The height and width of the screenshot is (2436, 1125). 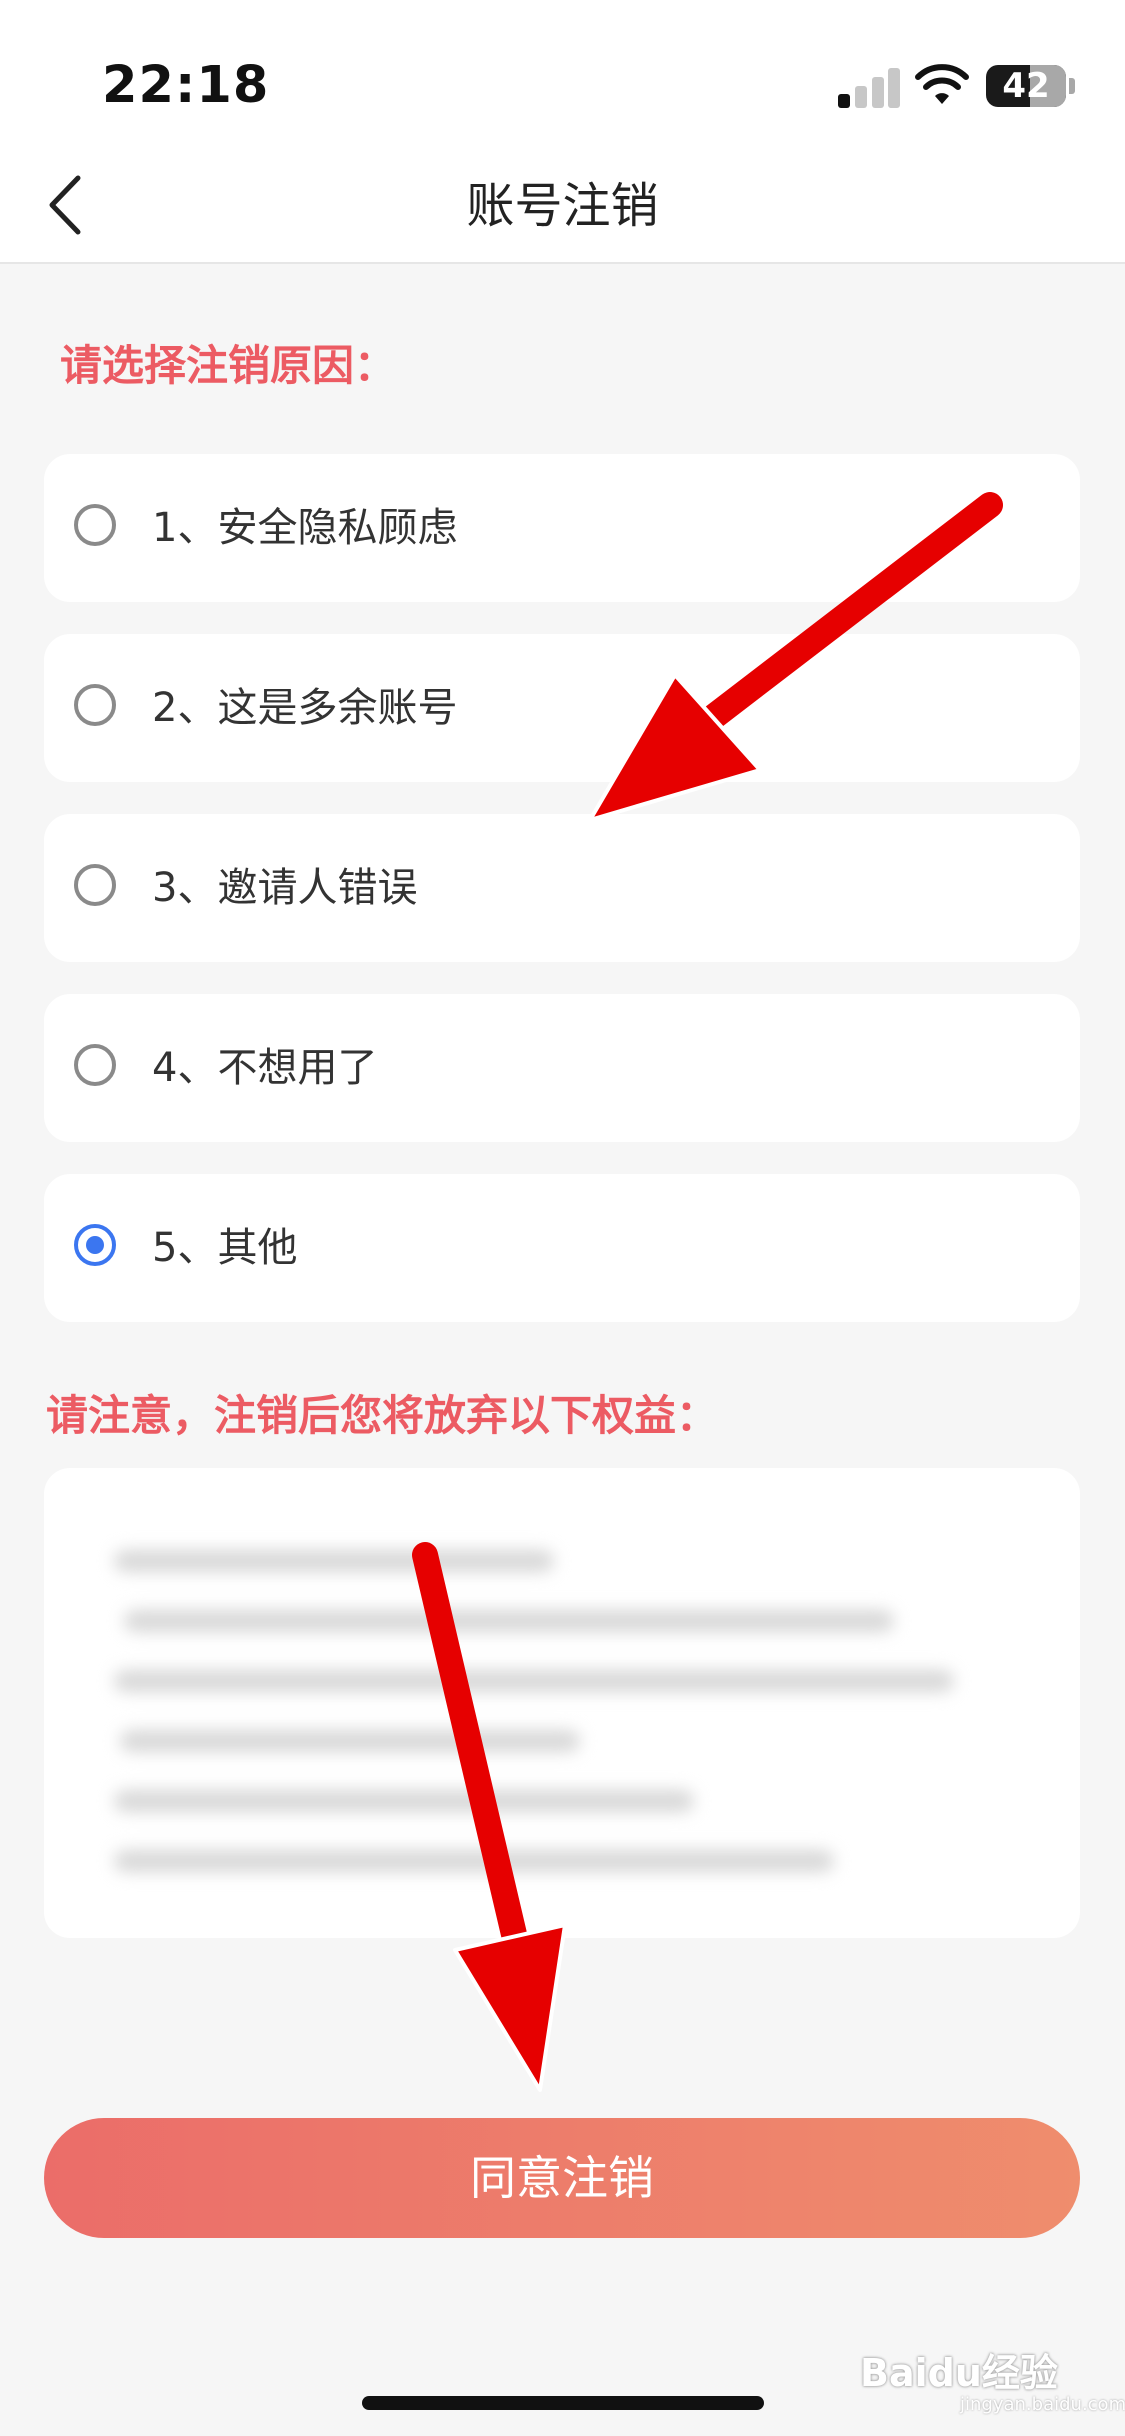 I want to click on reason-option-4: 4、不想用了, so click(x=562, y=1068).